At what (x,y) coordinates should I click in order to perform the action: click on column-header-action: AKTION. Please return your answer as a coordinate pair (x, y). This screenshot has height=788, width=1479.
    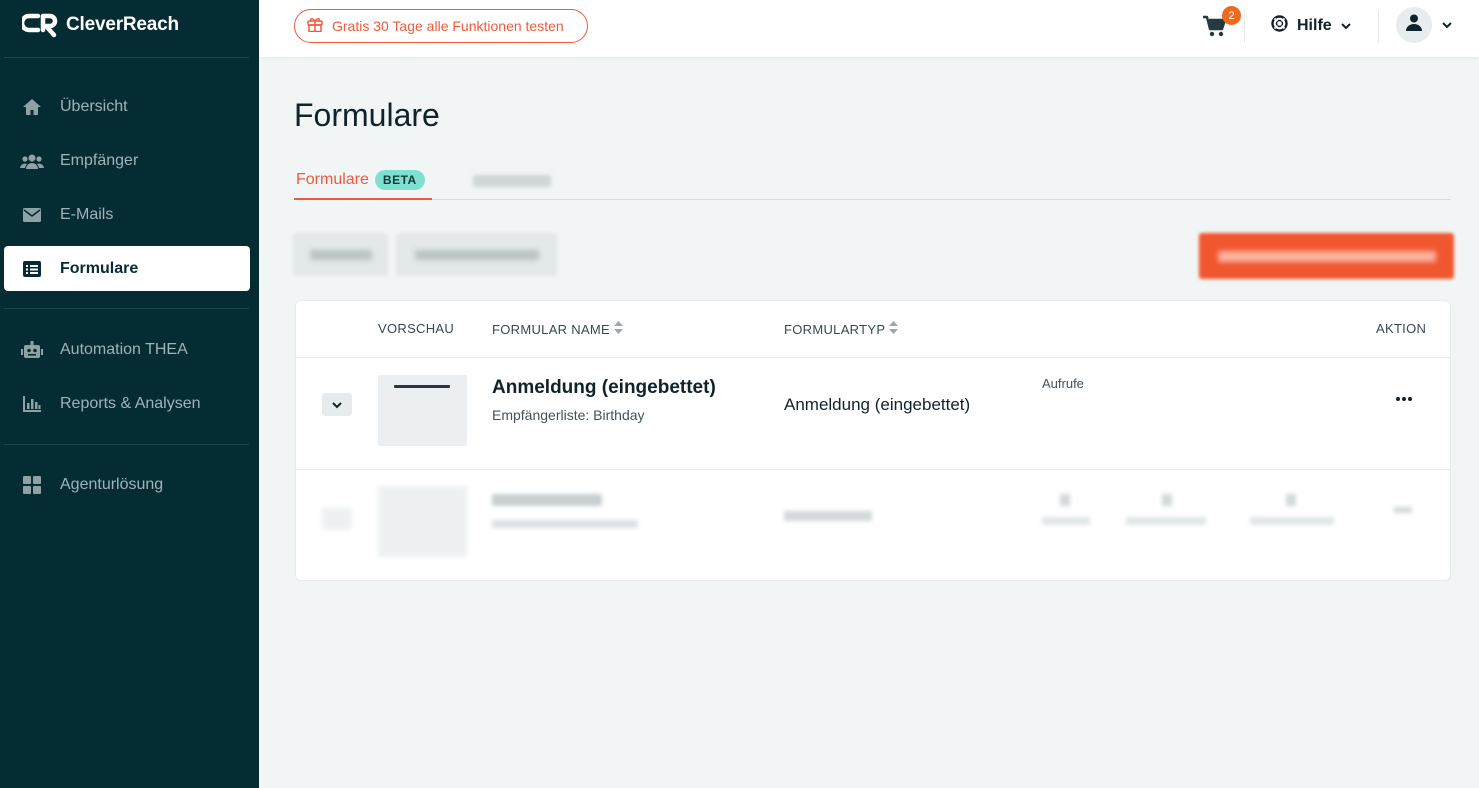
    Looking at the image, I should click on (1401, 328).